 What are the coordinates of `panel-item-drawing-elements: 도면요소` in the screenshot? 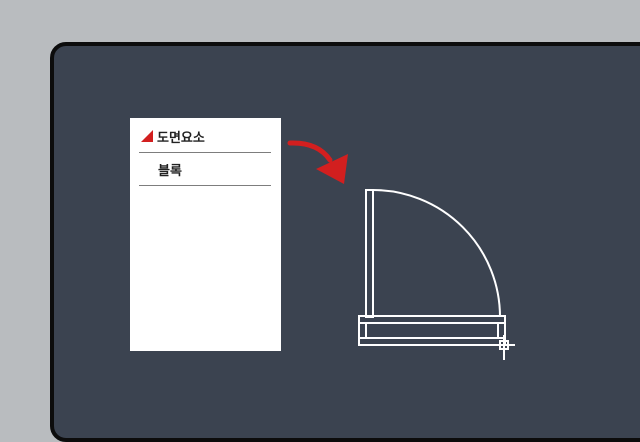 It's located at (205, 136).